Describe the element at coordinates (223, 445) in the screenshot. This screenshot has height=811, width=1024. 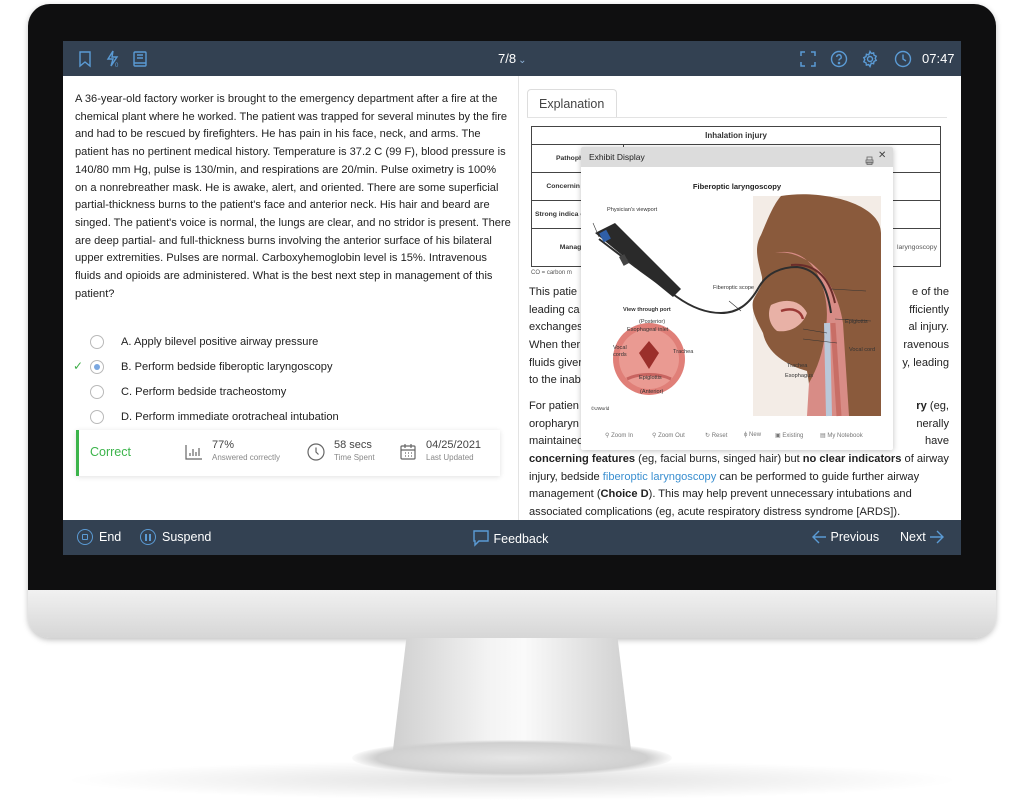
I see `percent-value: 77%` at that location.